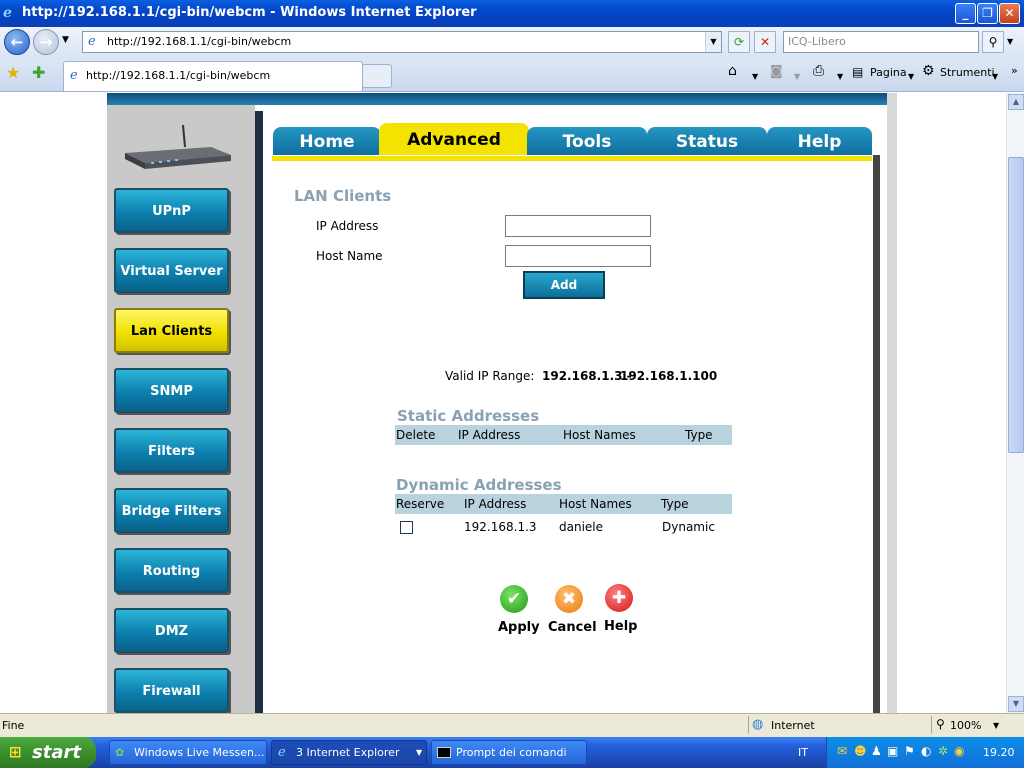 This screenshot has width=1024, height=768. Describe the element at coordinates (572, 158) in the screenshot. I see `tab-underline` at that location.